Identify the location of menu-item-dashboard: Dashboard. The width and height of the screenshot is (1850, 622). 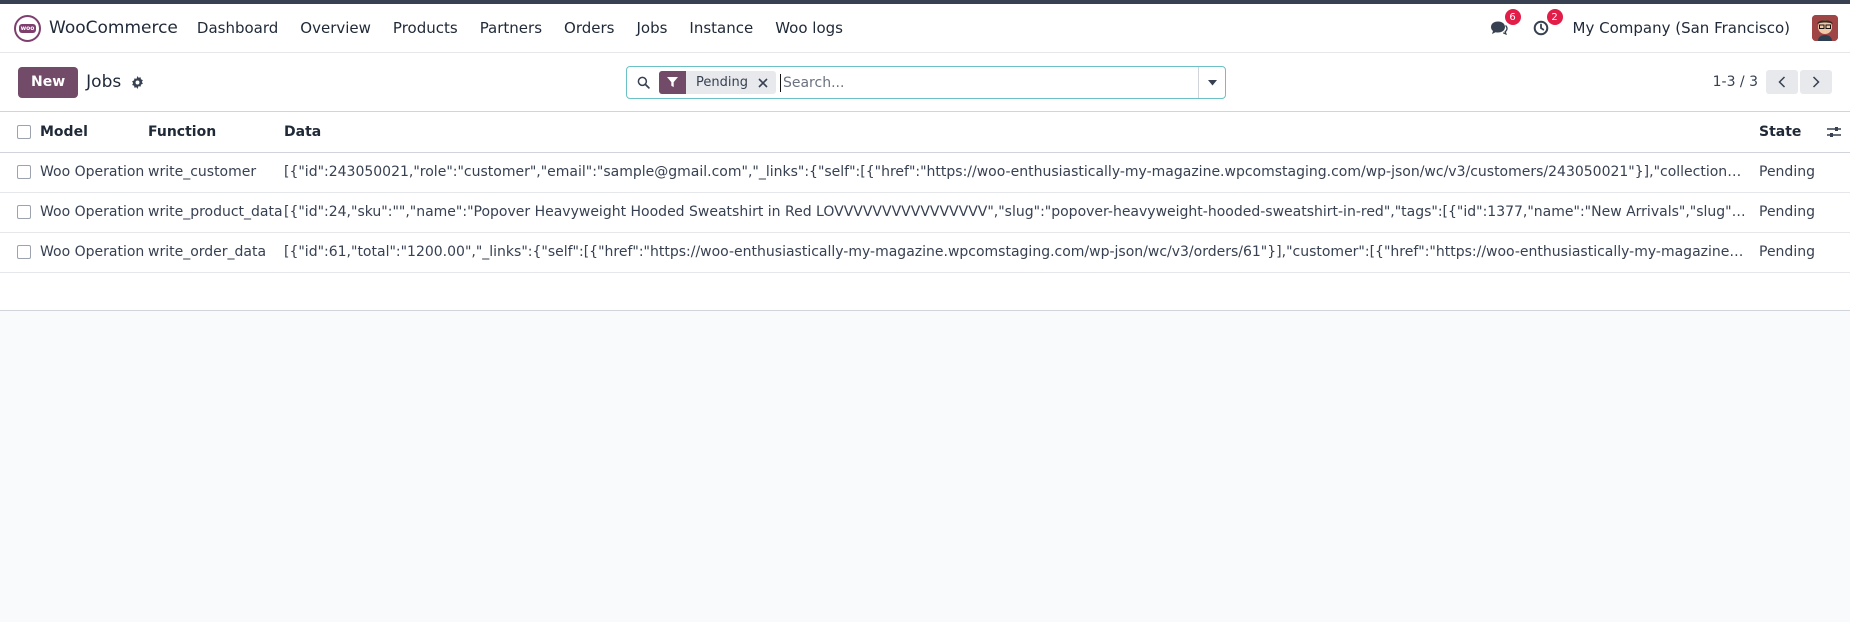
(237, 28).